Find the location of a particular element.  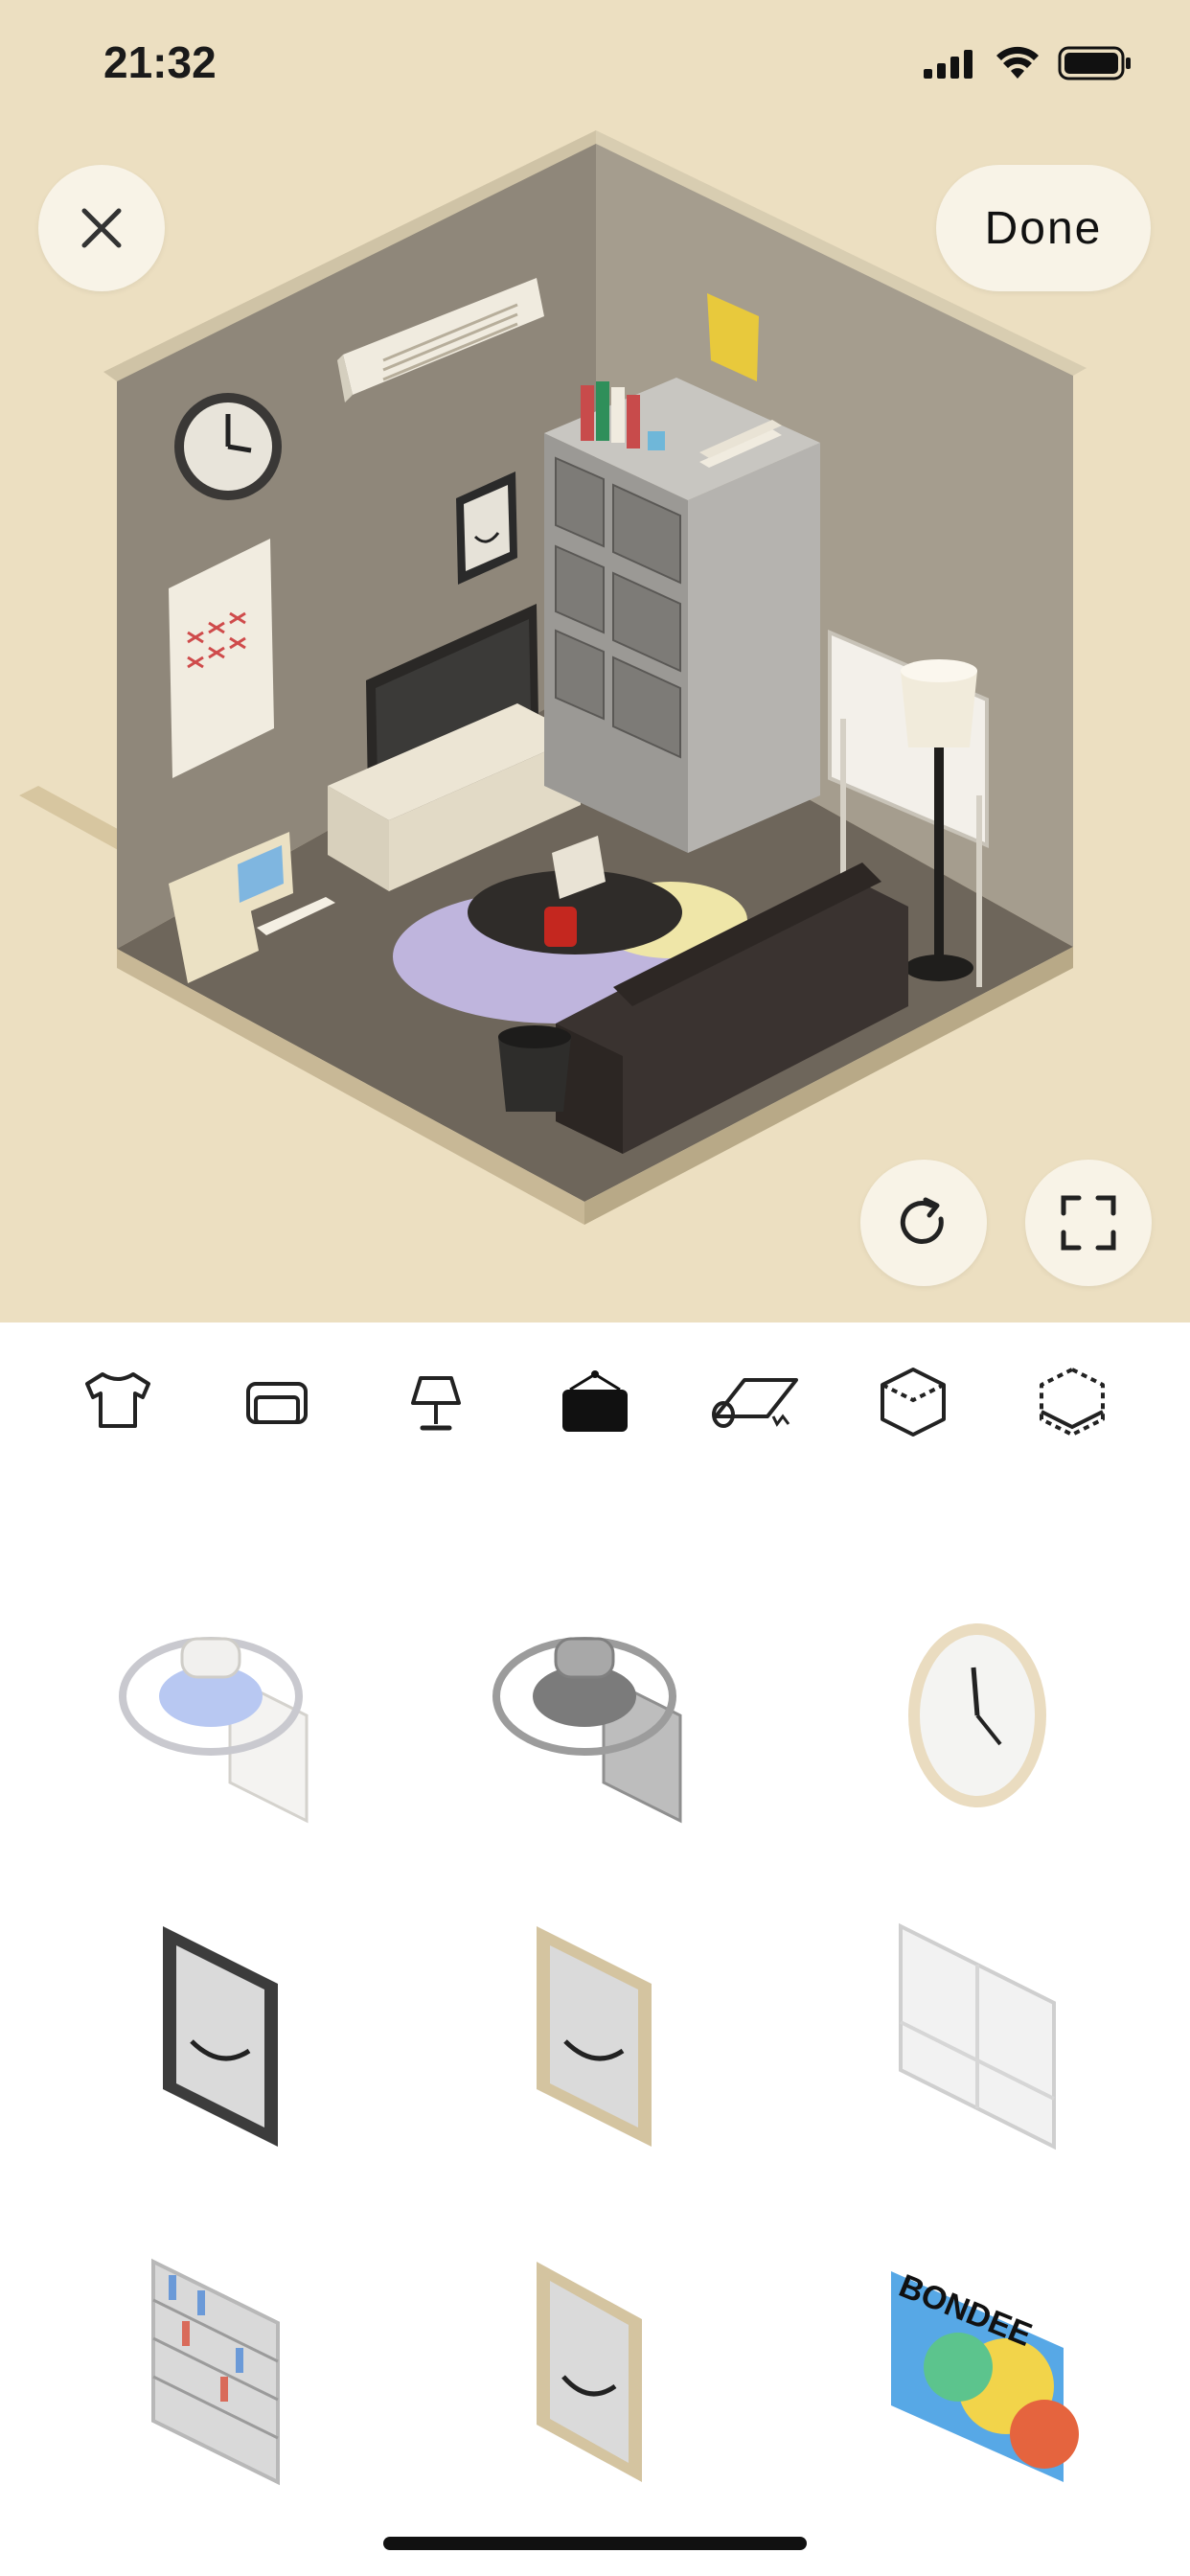

item-frame-beige is located at coordinates (594, 2031).